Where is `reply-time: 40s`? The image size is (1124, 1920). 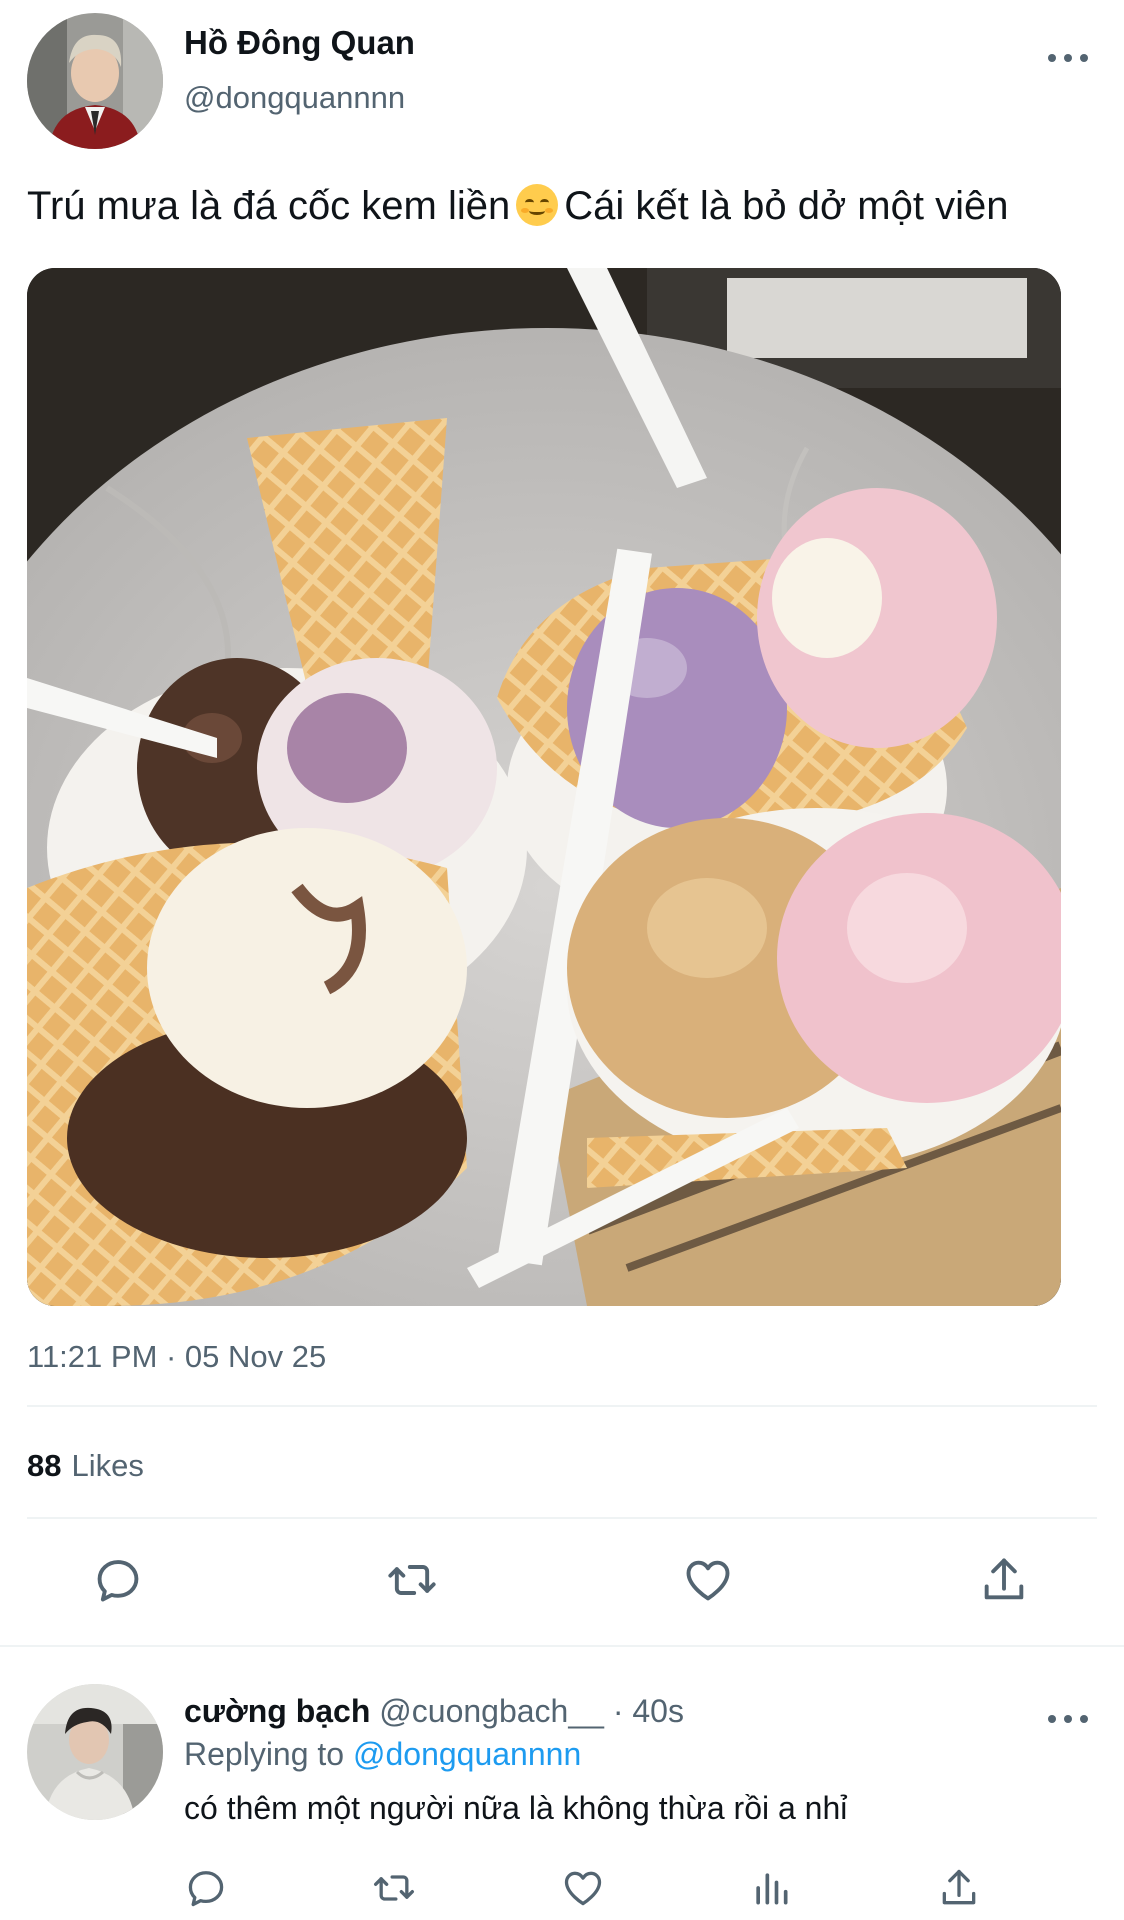 reply-time: 40s is located at coordinates (658, 1711).